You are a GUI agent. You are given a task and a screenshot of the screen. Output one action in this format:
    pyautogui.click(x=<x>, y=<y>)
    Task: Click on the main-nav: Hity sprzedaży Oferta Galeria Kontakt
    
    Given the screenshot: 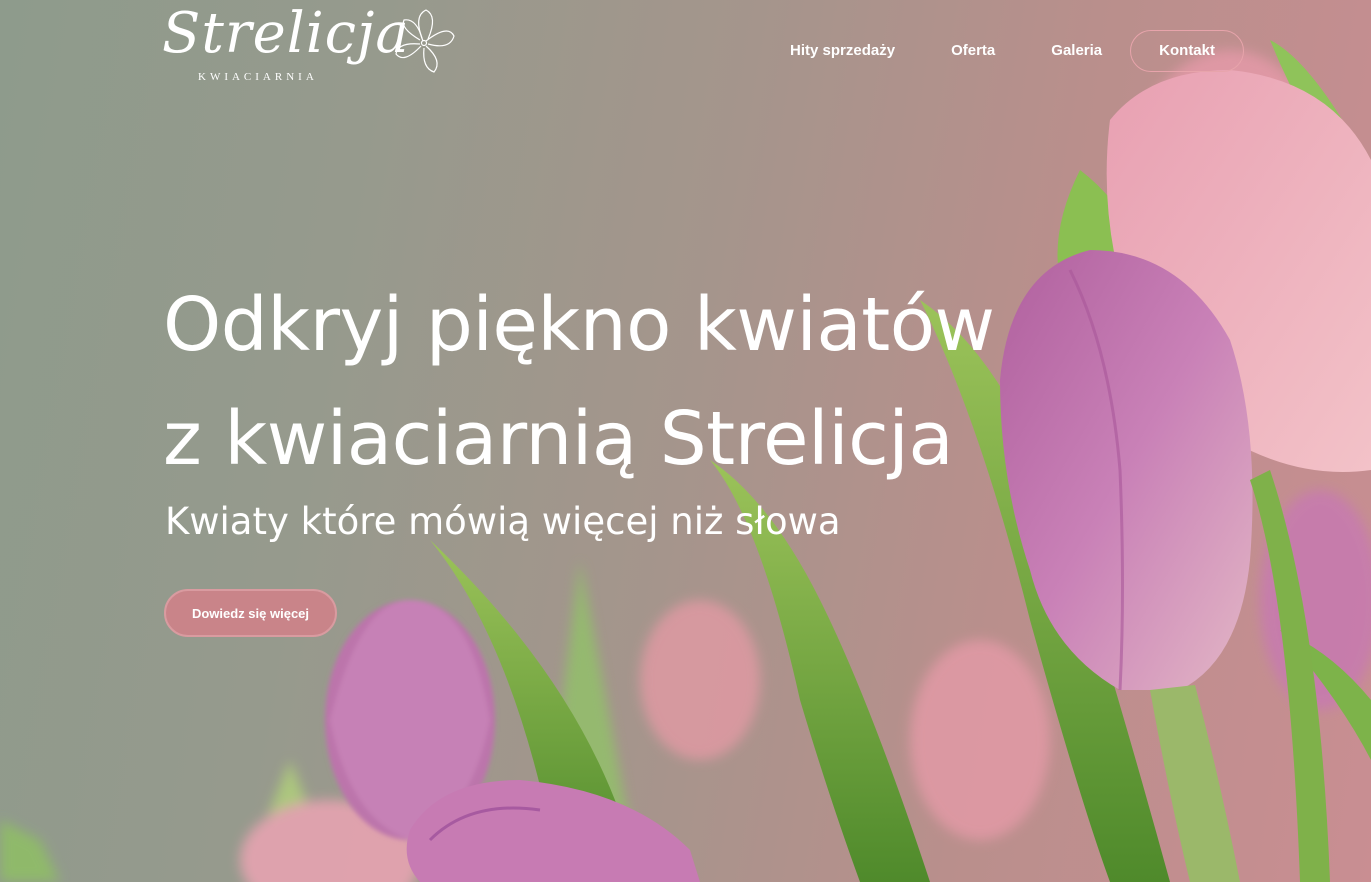 What is the action you would take?
    pyautogui.click(x=1003, y=51)
    